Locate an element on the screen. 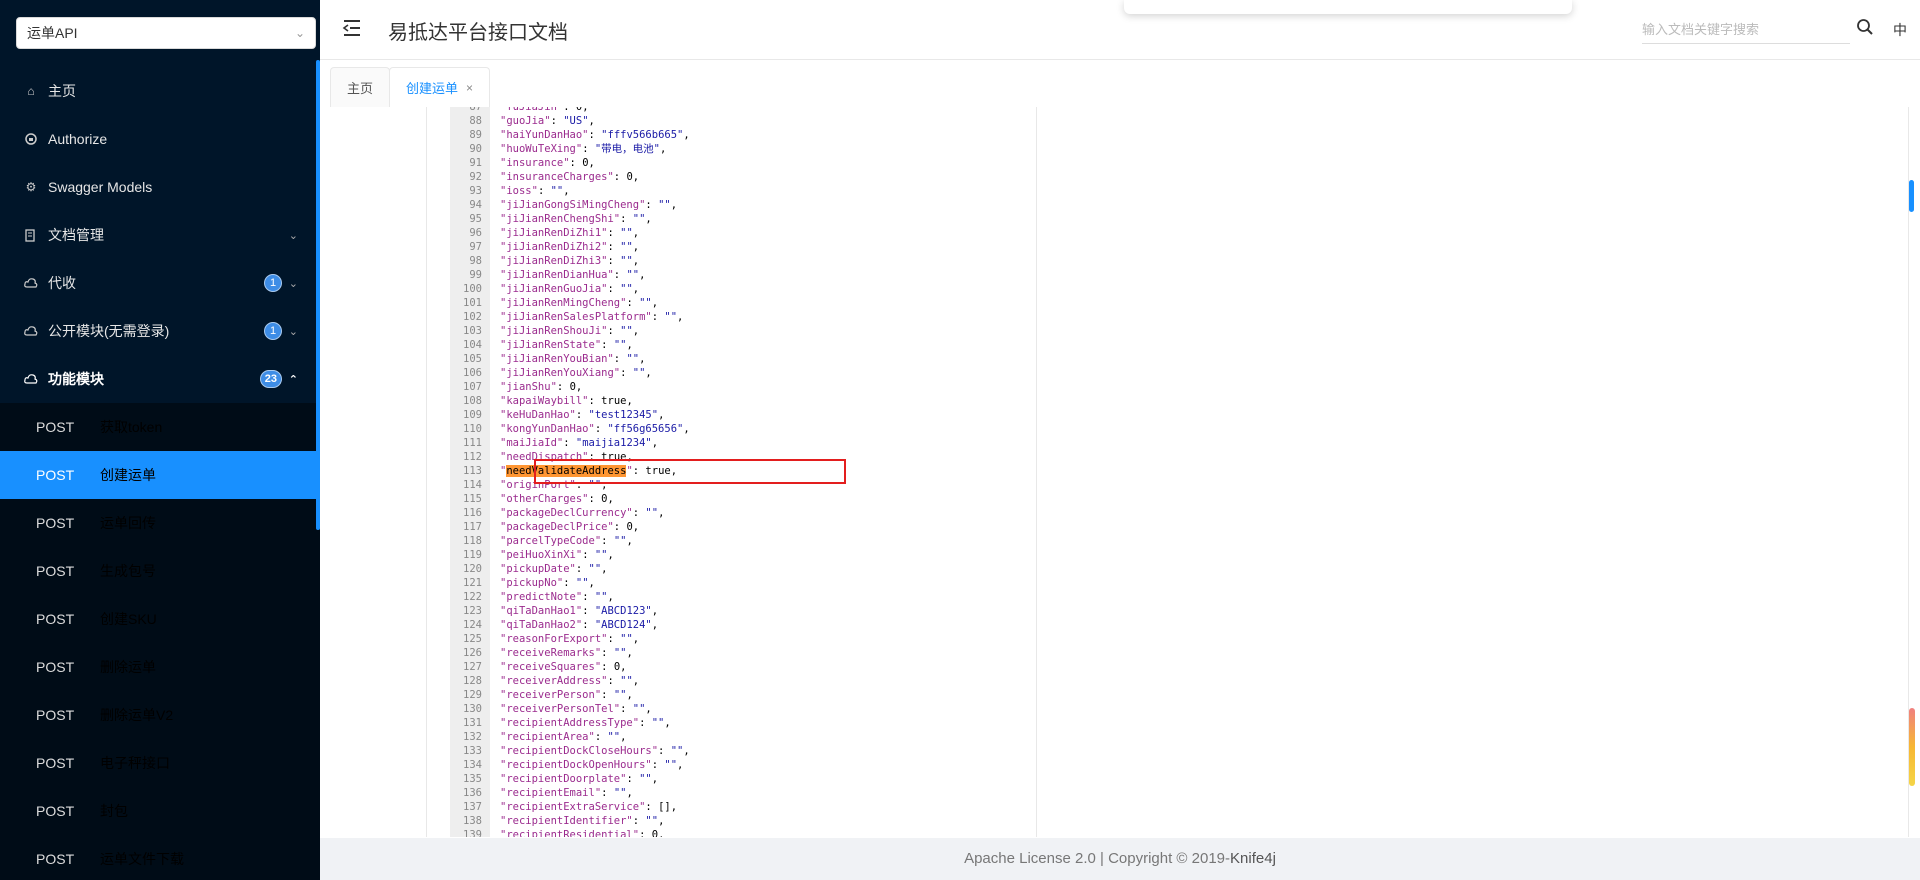  sidebar-item-authorize: Authorize is located at coordinates (160, 139).